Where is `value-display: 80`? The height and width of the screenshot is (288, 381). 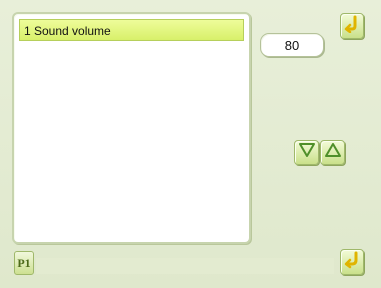
value-display: 80 is located at coordinates (292, 45).